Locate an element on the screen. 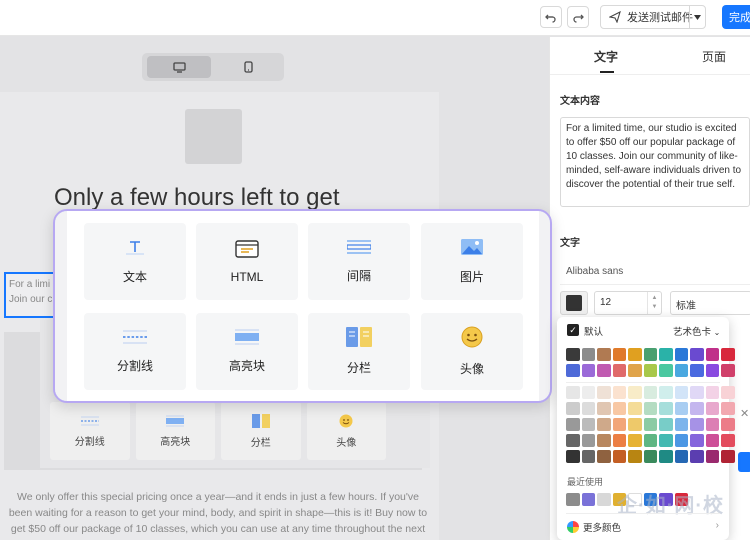 This screenshot has height=540, width=750. block-divider: 分割线 is located at coordinates (135, 351).